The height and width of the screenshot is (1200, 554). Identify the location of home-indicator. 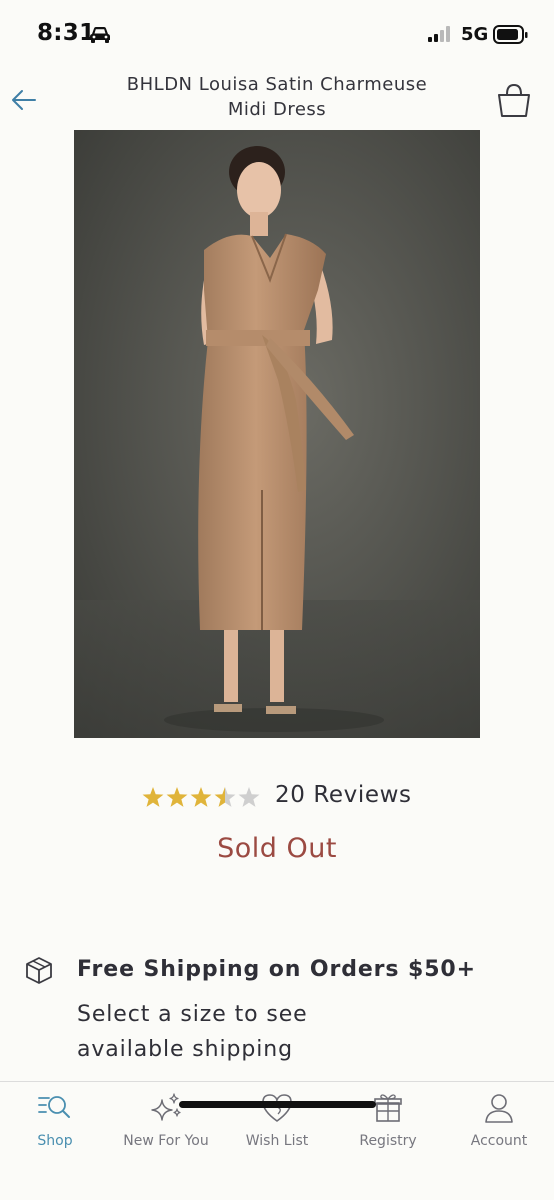
(277, 1104).